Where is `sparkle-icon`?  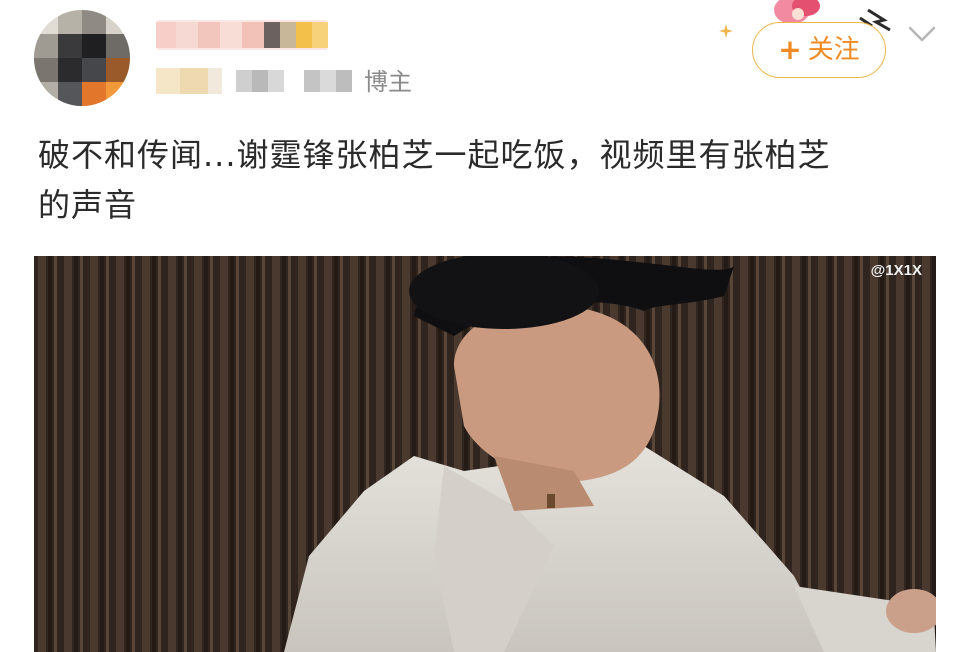
sparkle-icon is located at coordinates (726, 31).